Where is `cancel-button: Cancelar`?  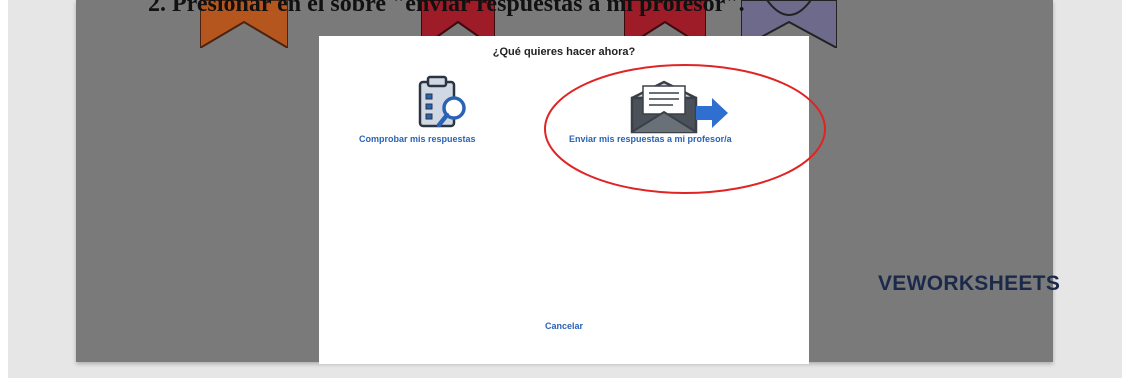
cancel-button: Cancelar is located at coordinates (564, 326).